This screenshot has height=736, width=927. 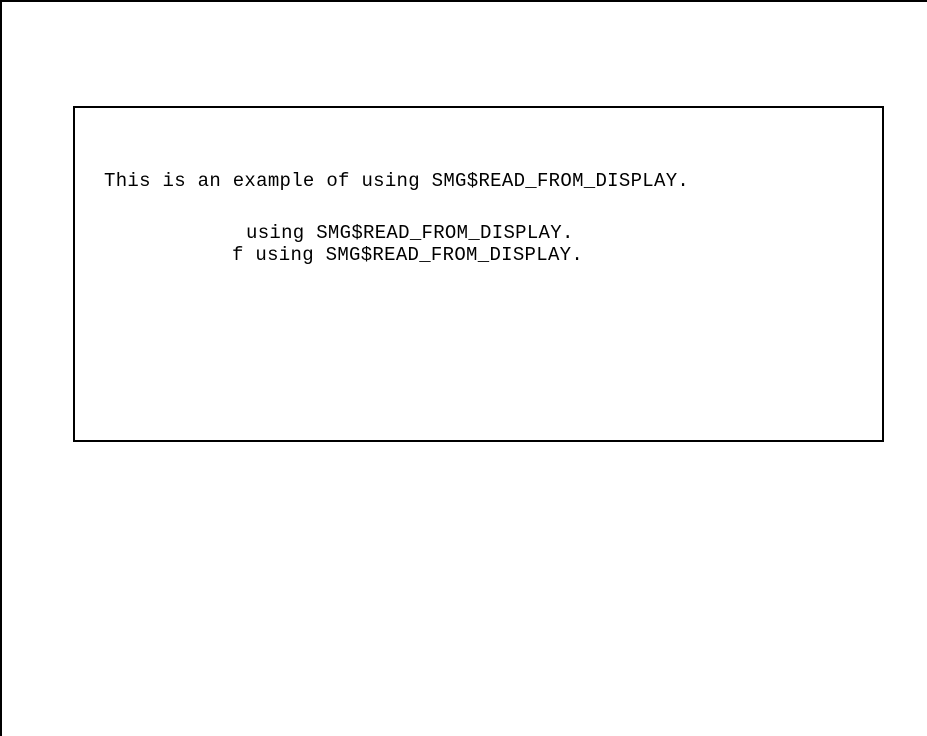 What do you see at coordinates (408, 255) in the screenshot?
I see `display-line-3: f using SMG$READ_FROM_DISPLAY.` at bounding box center [408, 255].